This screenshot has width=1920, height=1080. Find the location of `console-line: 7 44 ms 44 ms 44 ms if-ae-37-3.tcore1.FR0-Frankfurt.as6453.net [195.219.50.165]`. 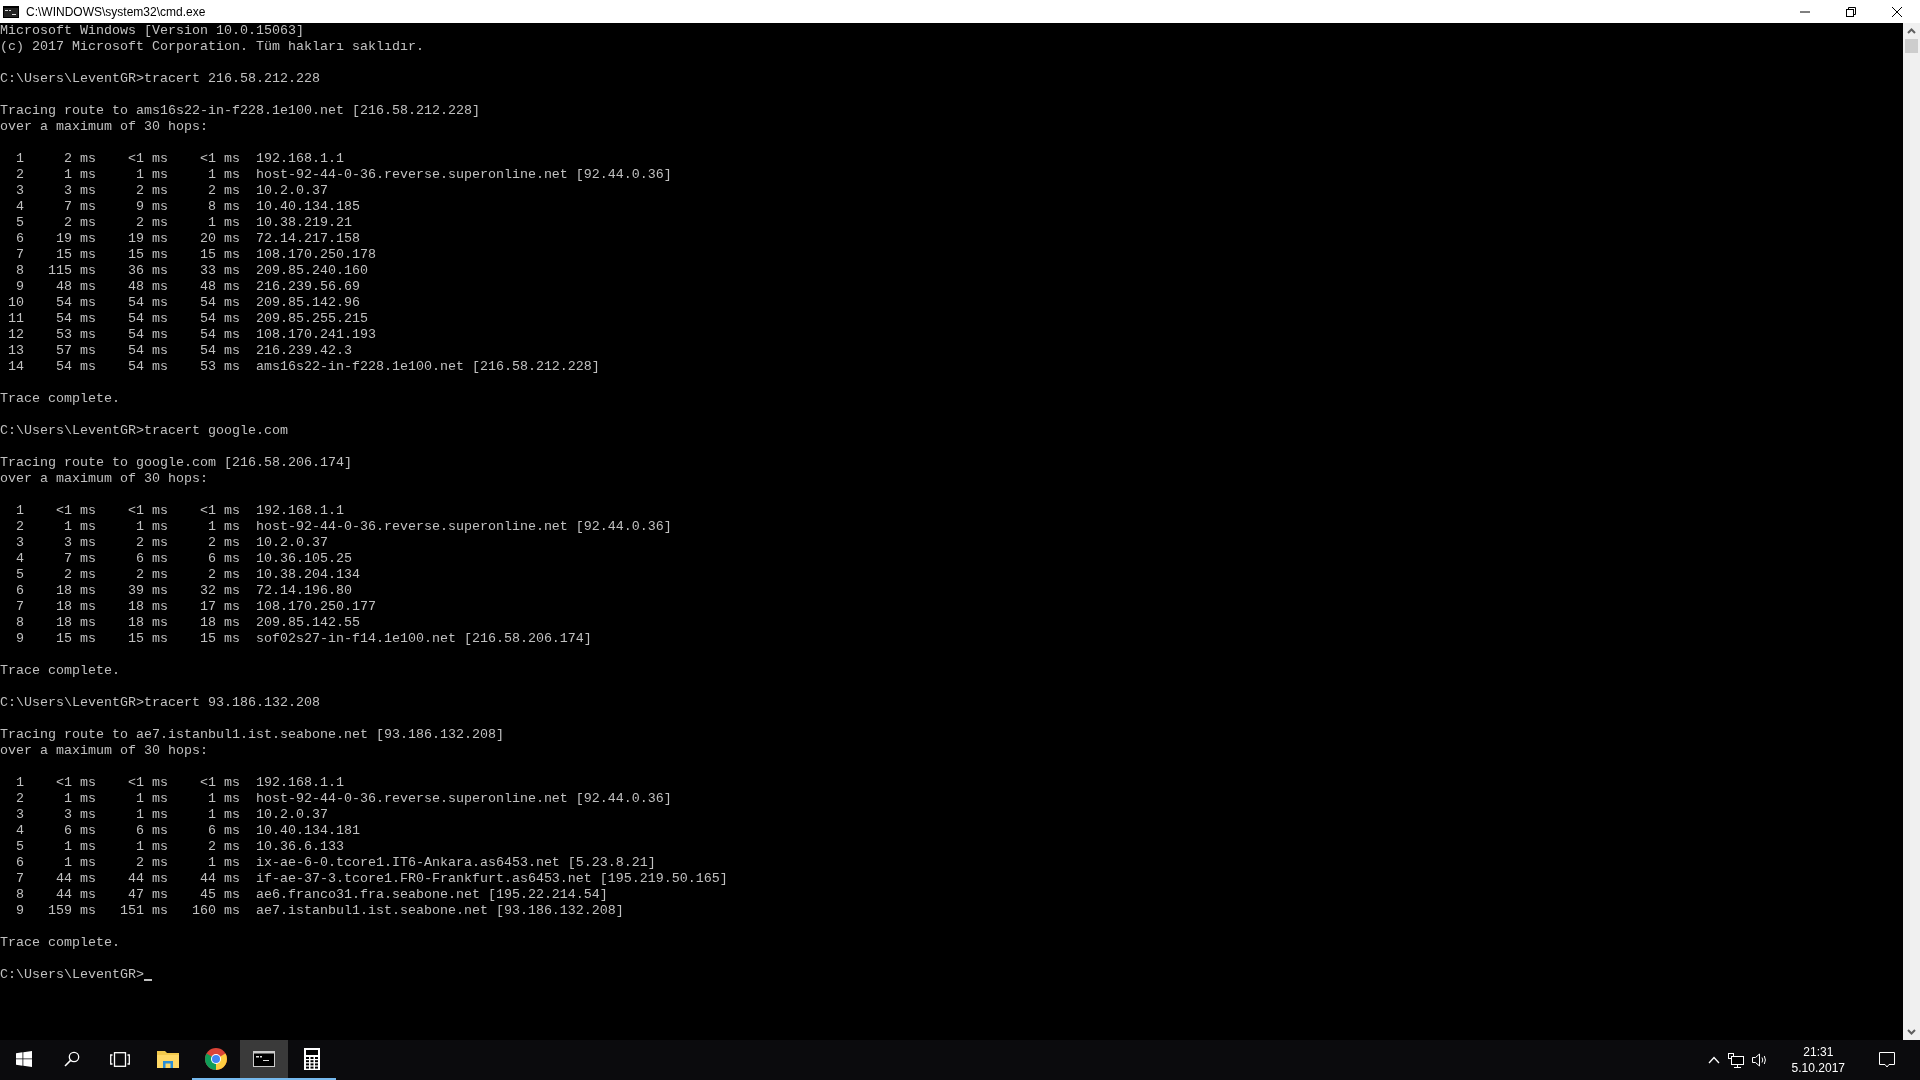

console-line: 7 44 ms 44 ms 44 ms if-ae-37-3.tcore1.FR0-Frankfurt.as6453.net [195.219.50.165] is located at coordinates (371, 879).